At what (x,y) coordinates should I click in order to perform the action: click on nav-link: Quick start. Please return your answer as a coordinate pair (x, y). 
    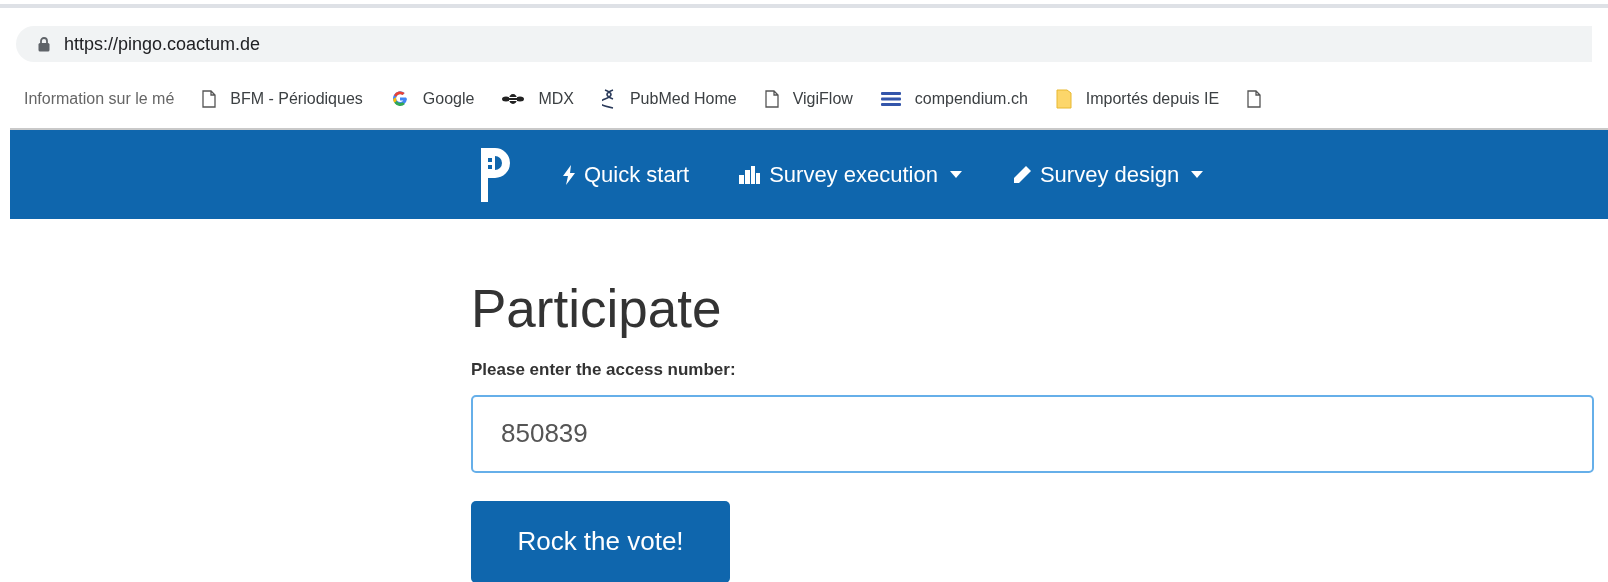
    Looking at the image, I should click on (626, 174).